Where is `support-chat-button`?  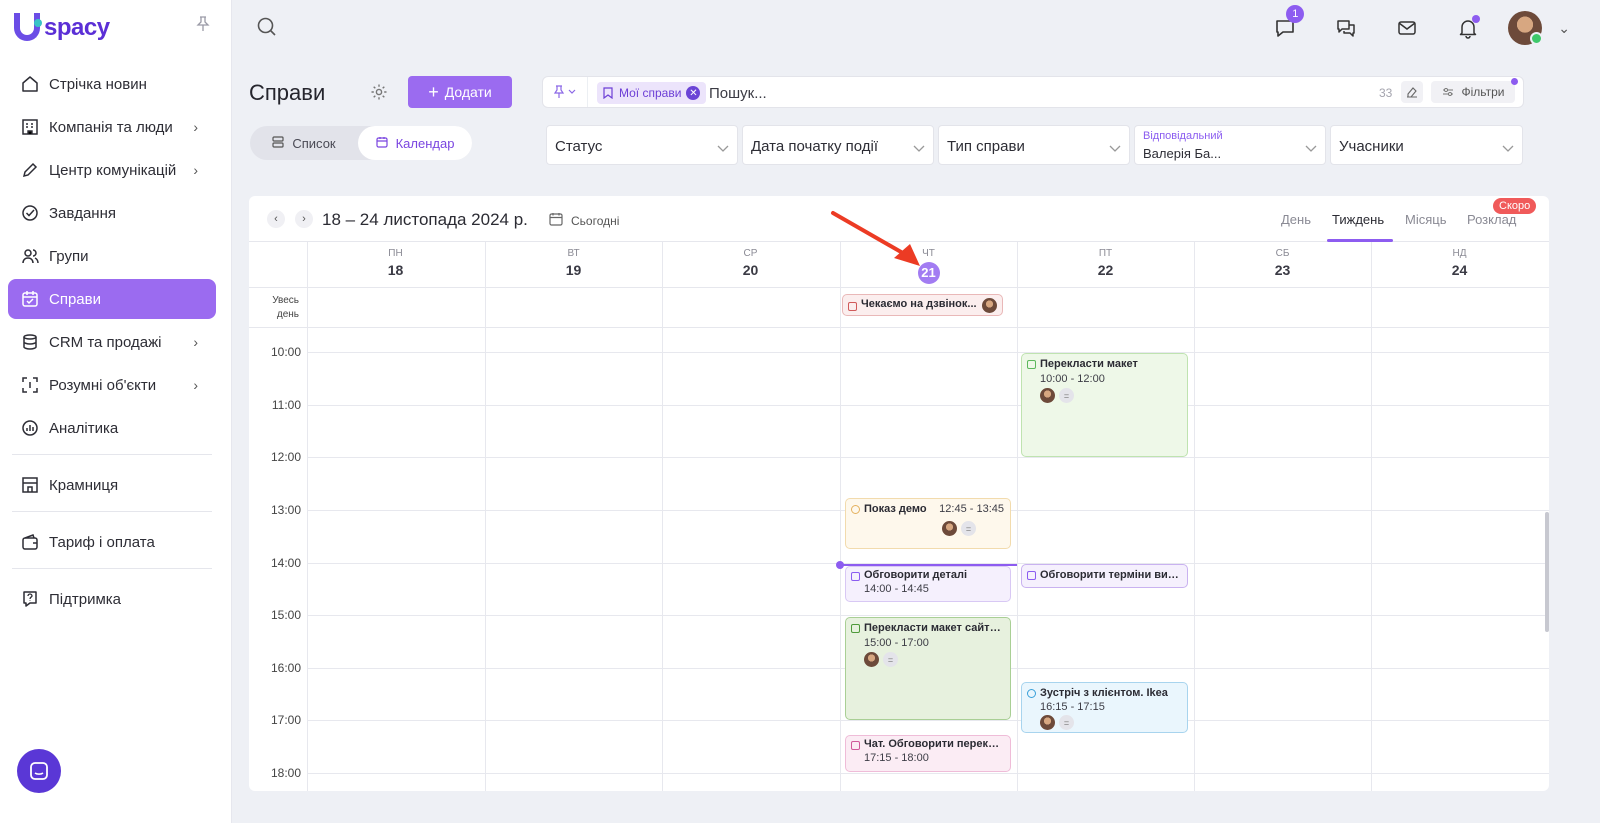
support-chat-button is located at coordinates (39, 771).